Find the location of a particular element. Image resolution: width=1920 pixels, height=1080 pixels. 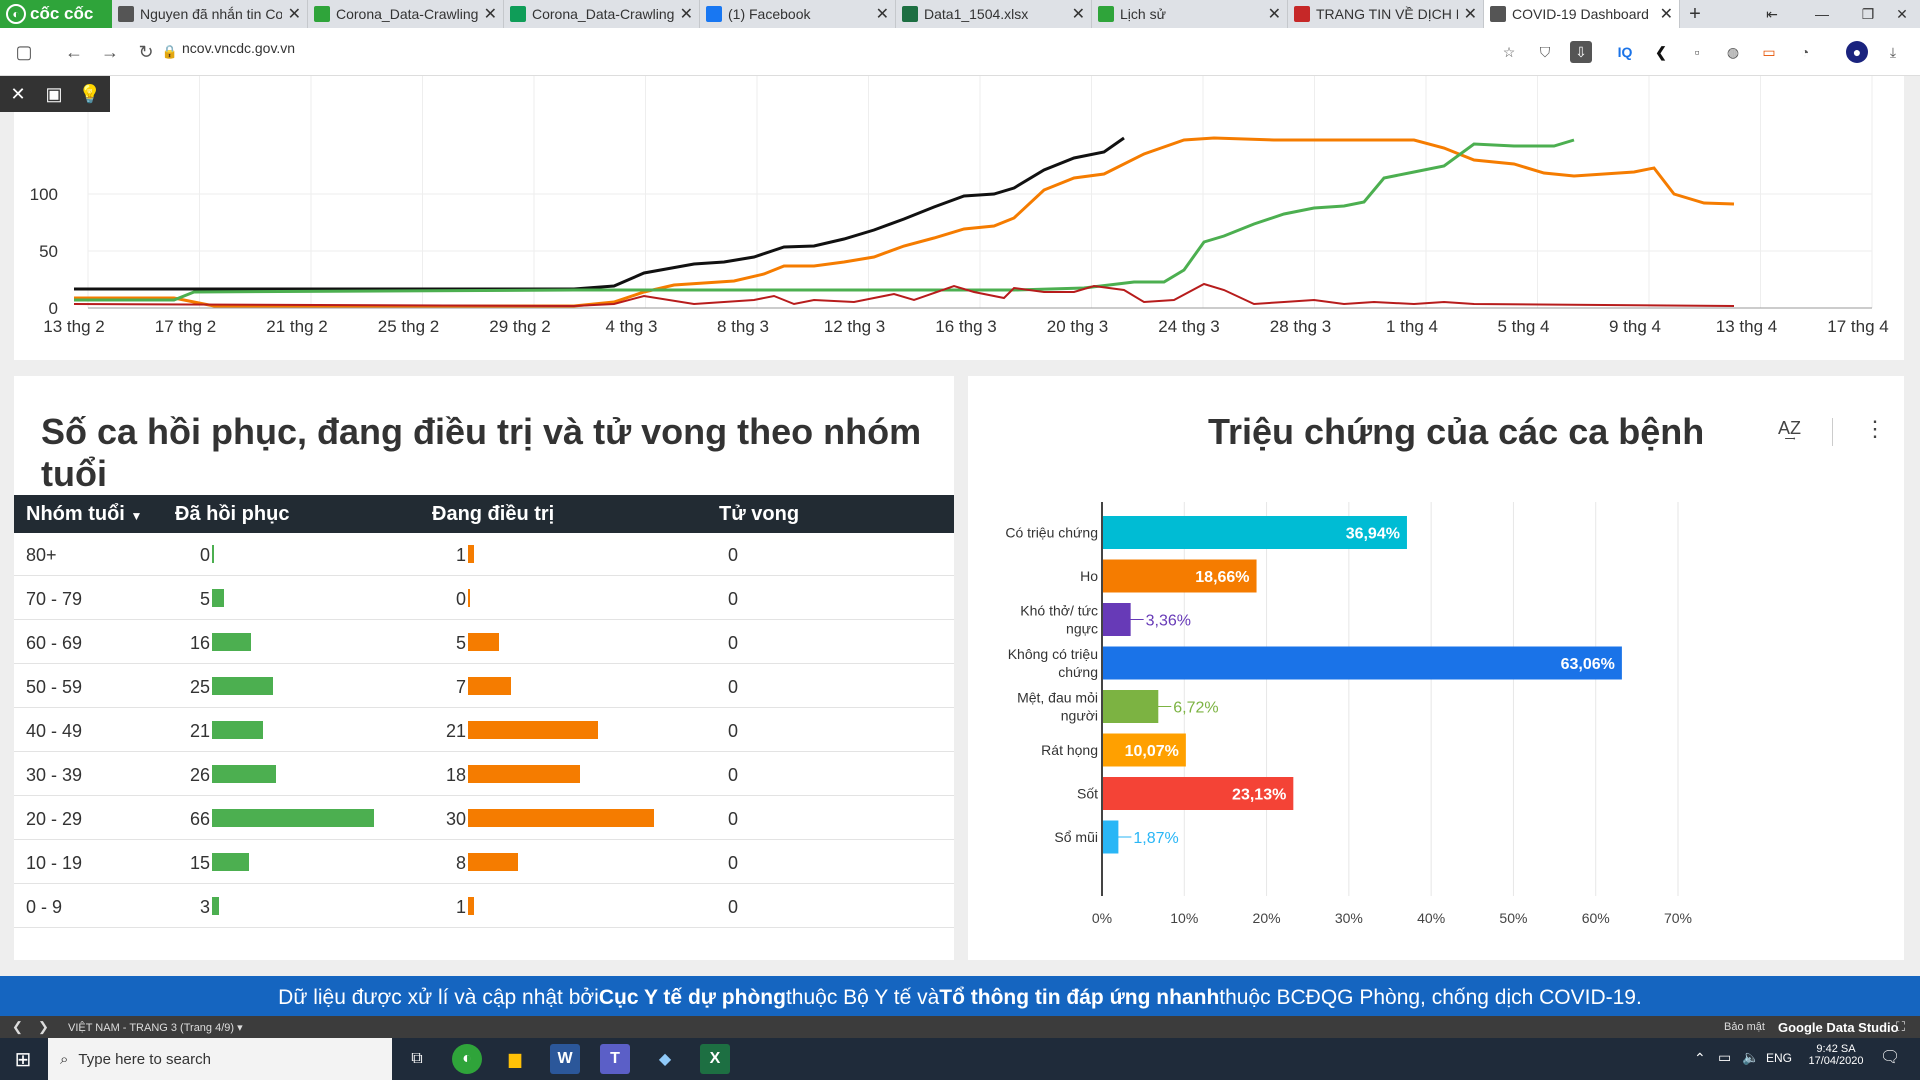

table-row: 10 - 19 15 8 0 is located at coordinates (484, 862).